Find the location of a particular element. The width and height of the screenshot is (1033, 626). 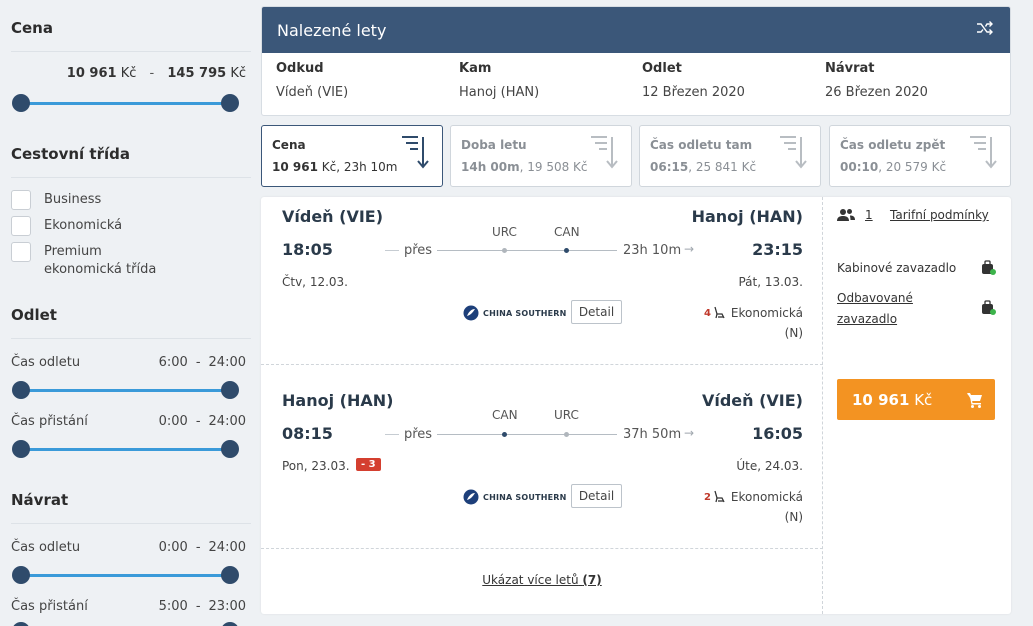

summary-value: 26 Březen 2020 is located at coordinates (876, 92).